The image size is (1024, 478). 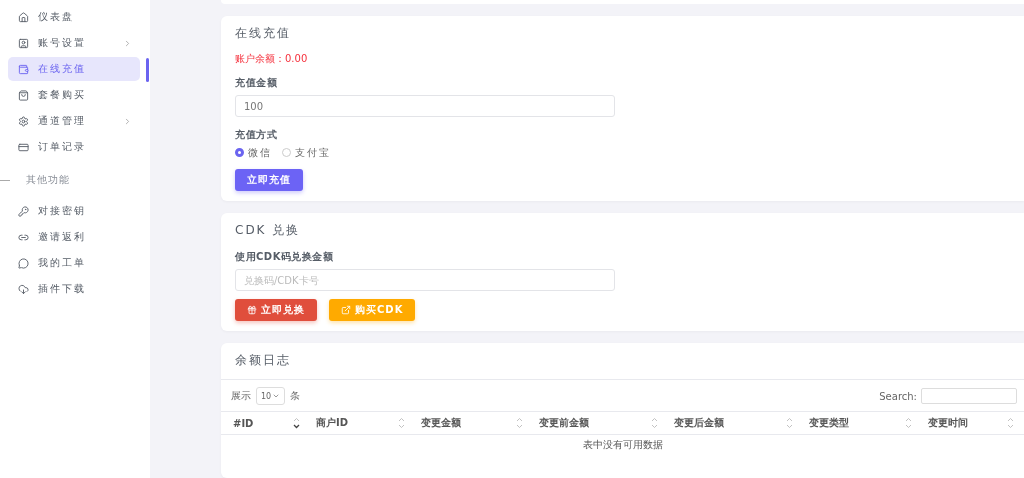 I want to click on radio-option: 微信, so click(x=253, y=152).